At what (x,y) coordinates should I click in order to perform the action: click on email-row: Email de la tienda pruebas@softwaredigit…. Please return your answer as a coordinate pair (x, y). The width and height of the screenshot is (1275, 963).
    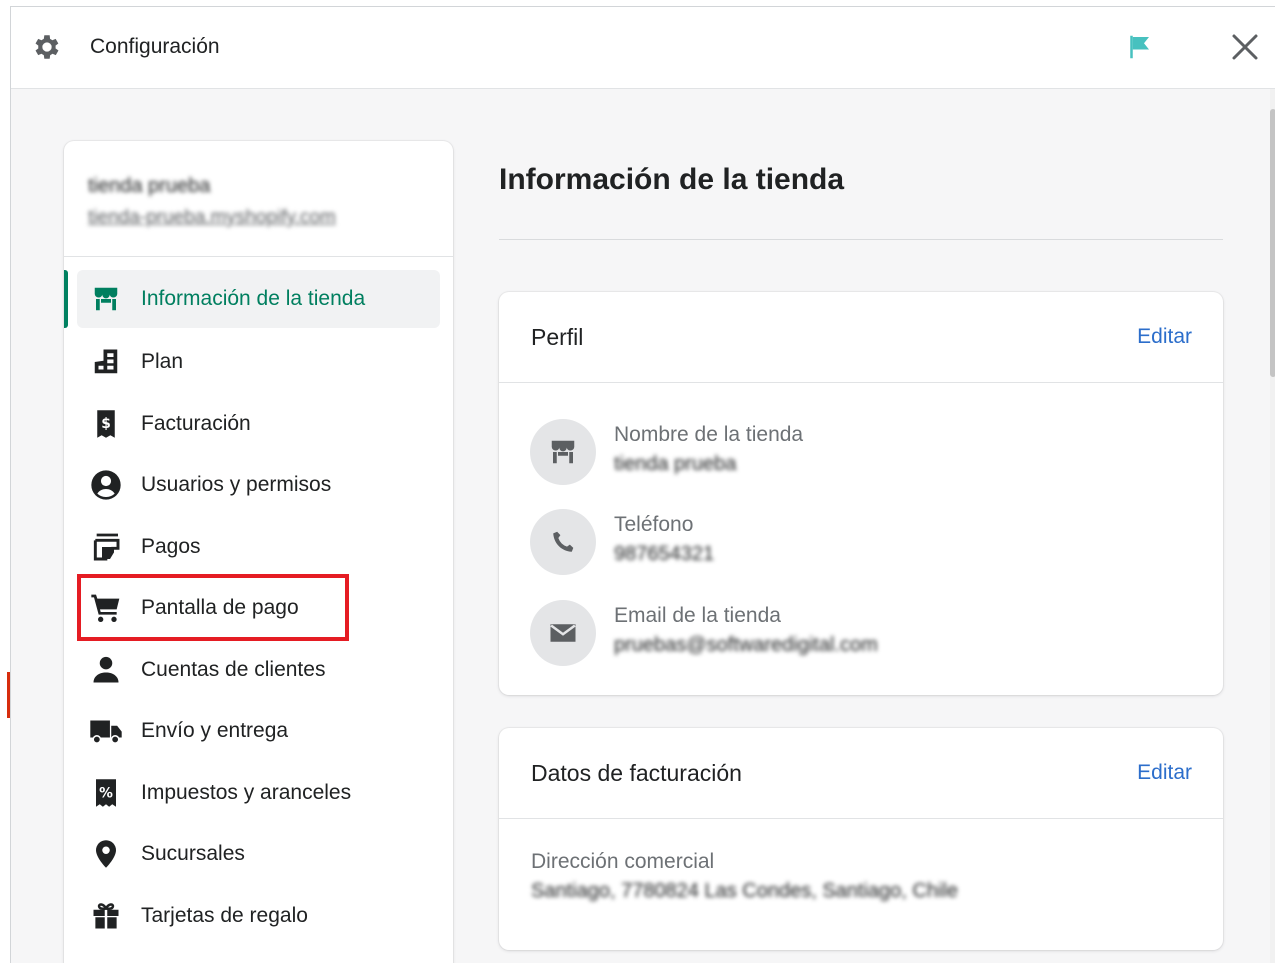
    Looking at the image, I should click on (704, 633).